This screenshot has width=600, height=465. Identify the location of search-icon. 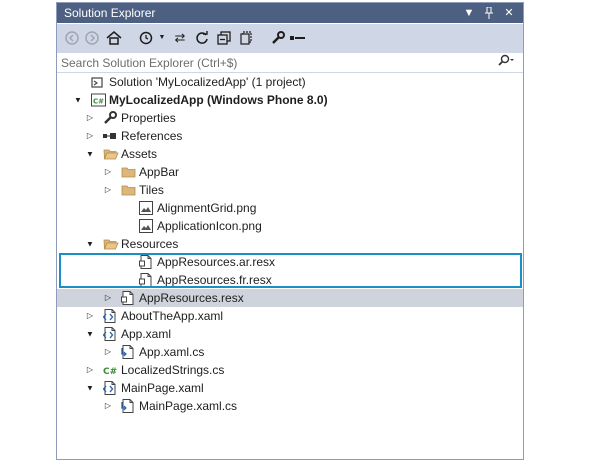
(506, 62).